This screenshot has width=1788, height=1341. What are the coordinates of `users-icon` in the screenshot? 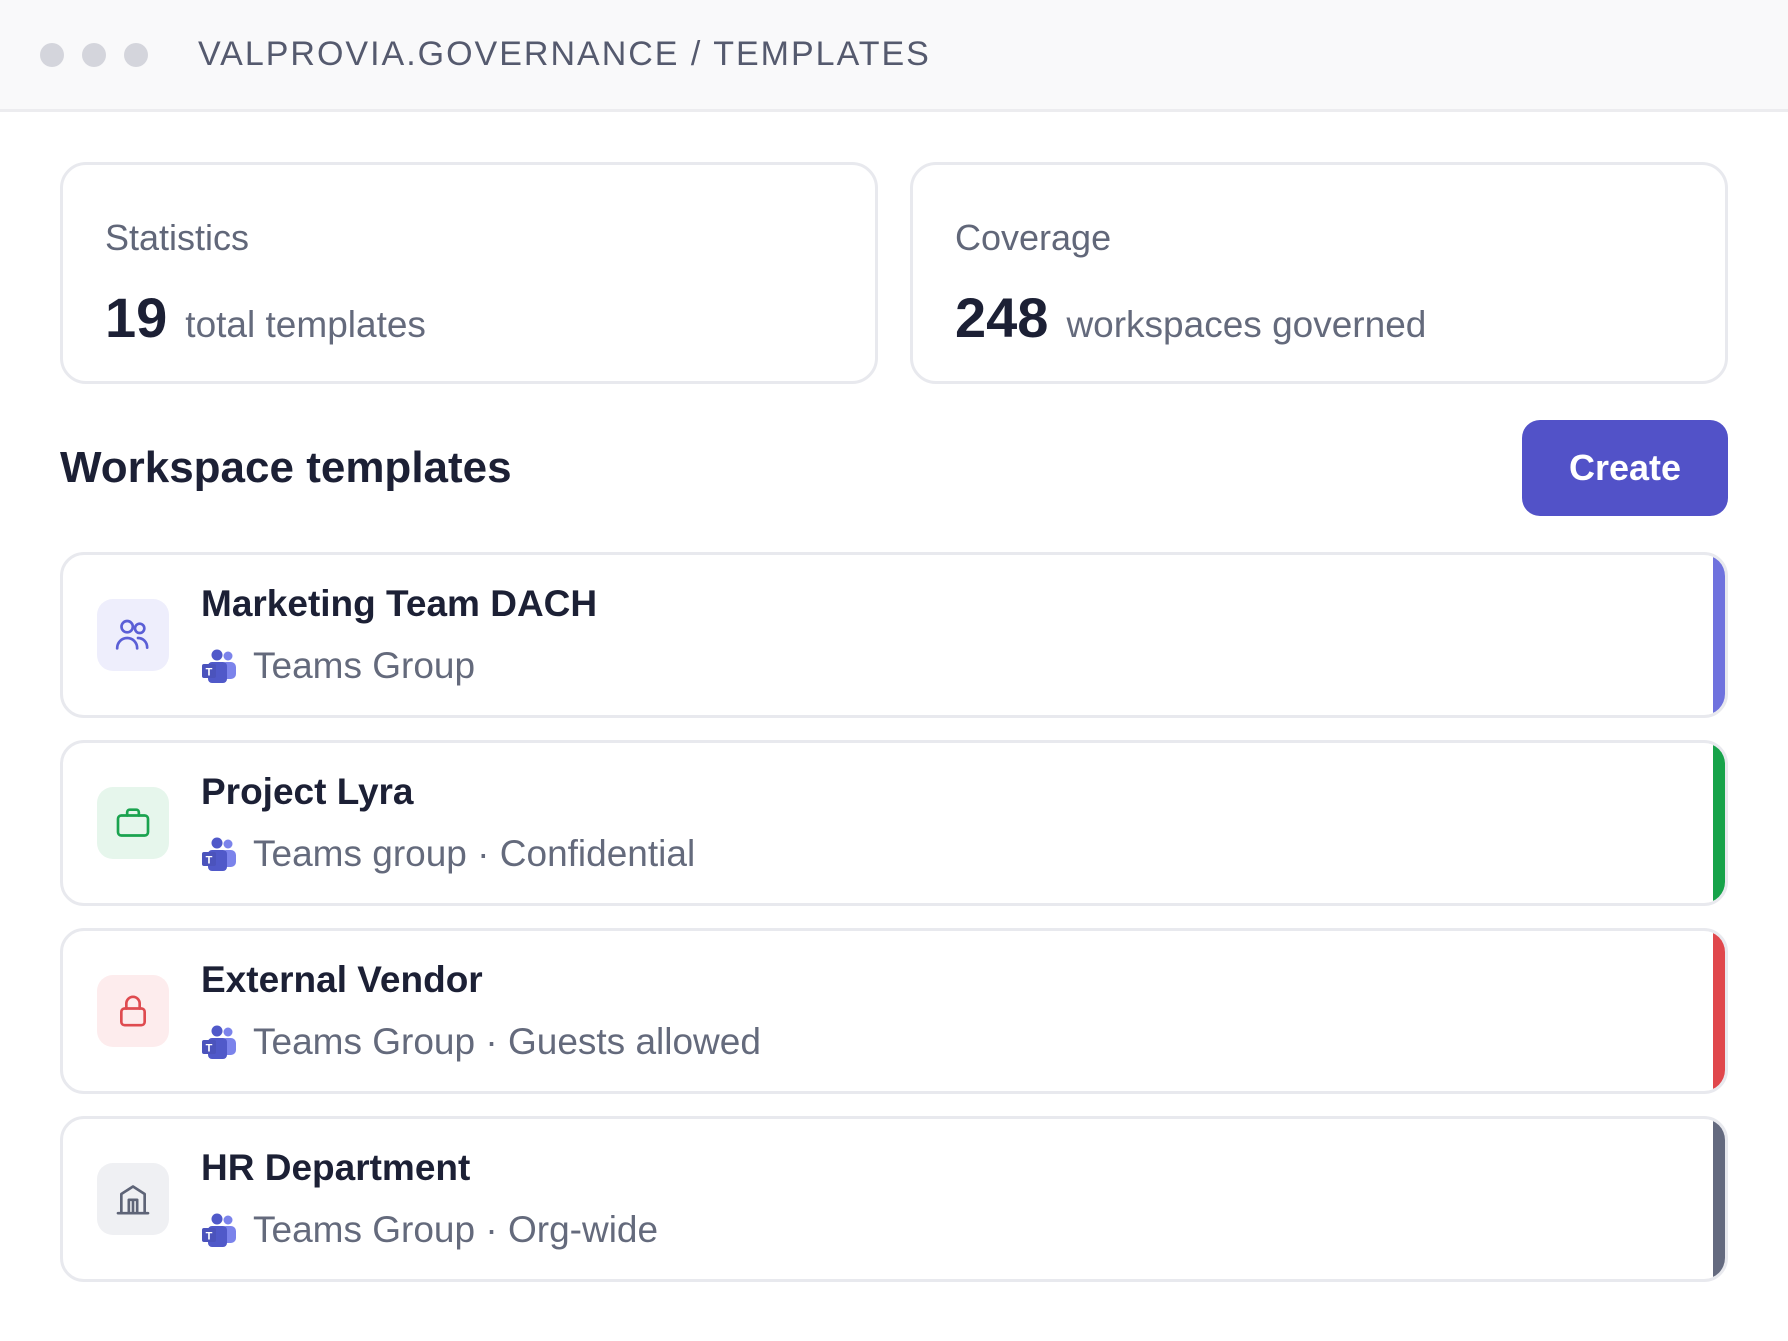 It's located at (132, 634).